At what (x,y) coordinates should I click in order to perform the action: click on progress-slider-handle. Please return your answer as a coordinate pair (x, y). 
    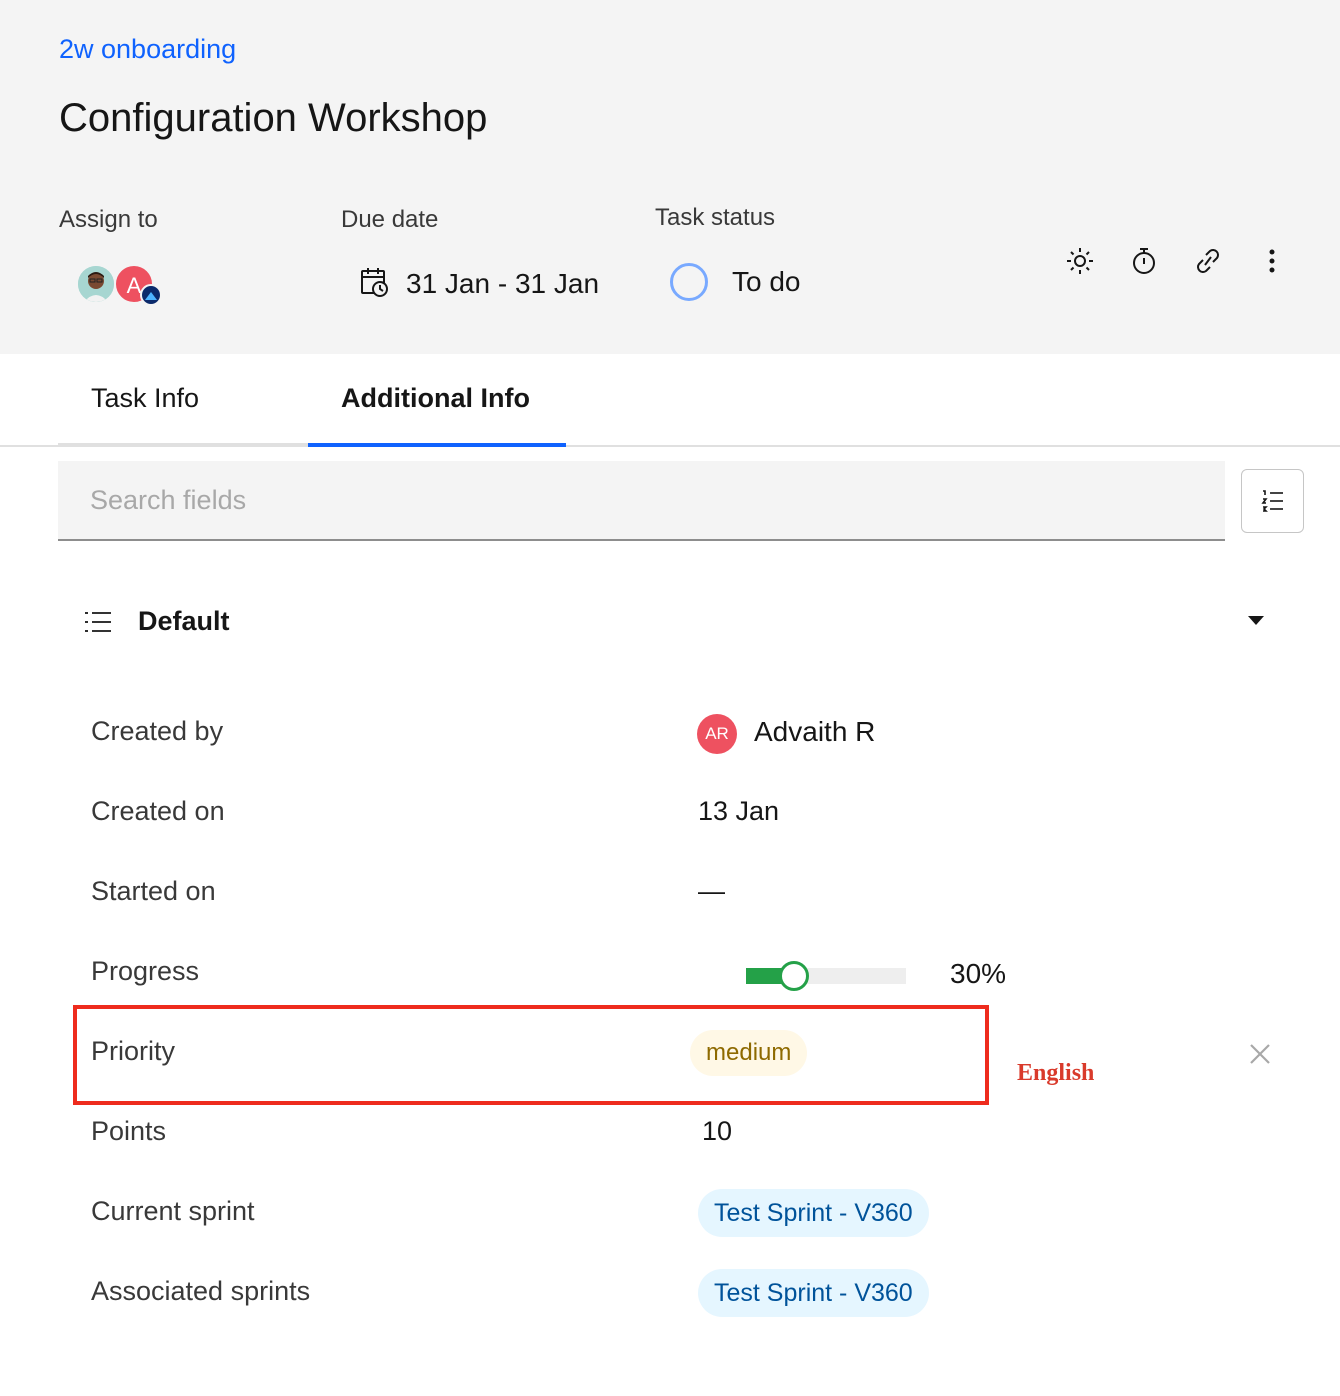
    Looking at the image, I should click on (794, 976).